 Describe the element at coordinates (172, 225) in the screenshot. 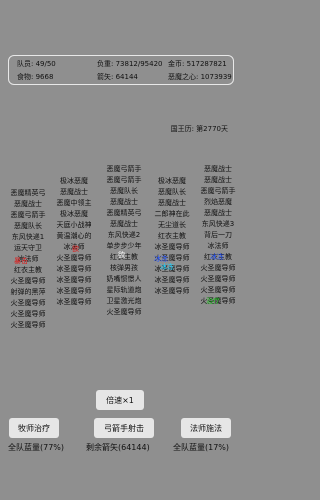

I see `unit-label: 无尘道长` at that location.